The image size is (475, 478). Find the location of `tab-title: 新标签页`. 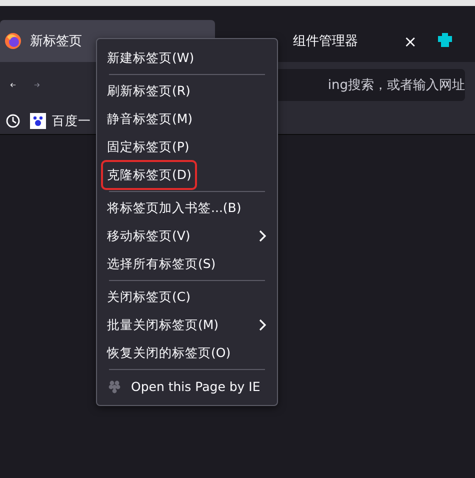

tab-title: 新标签页 is located at coordinates (56, 41).